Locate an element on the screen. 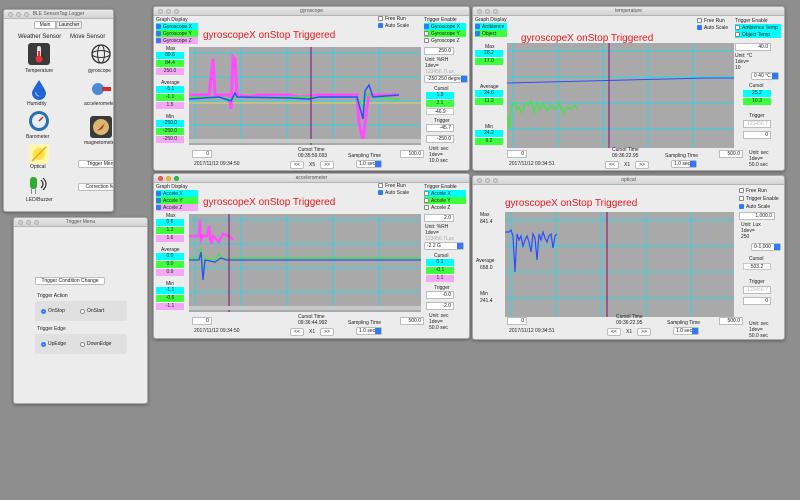 The image size is (800, 500). avg-x-value: -5.1 is located at coordinates (170, 89).